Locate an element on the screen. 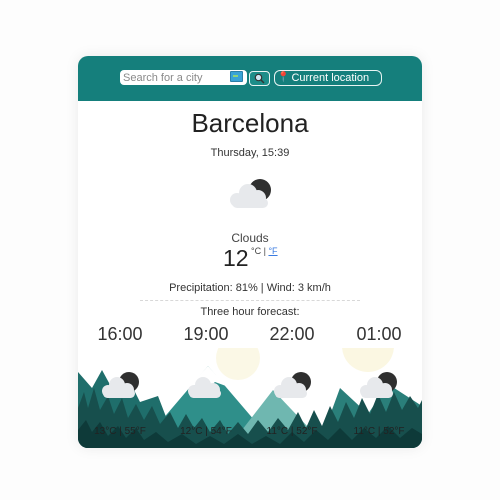 Image resolution: width=500 pixels, height=500 pixels. current-temperature: 12 is located at coordinates (236, 258).